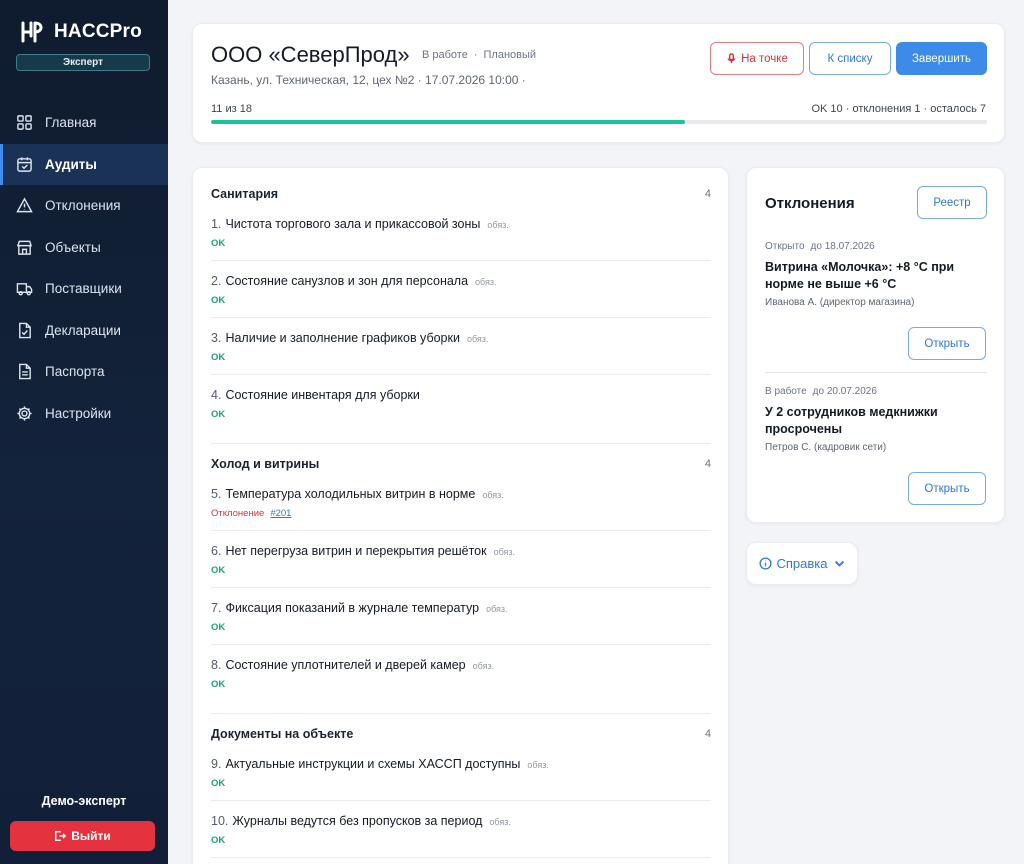  Describe the element at coordinates (216, 338) in the screenshot. I see `item-number: 3.` at that location.